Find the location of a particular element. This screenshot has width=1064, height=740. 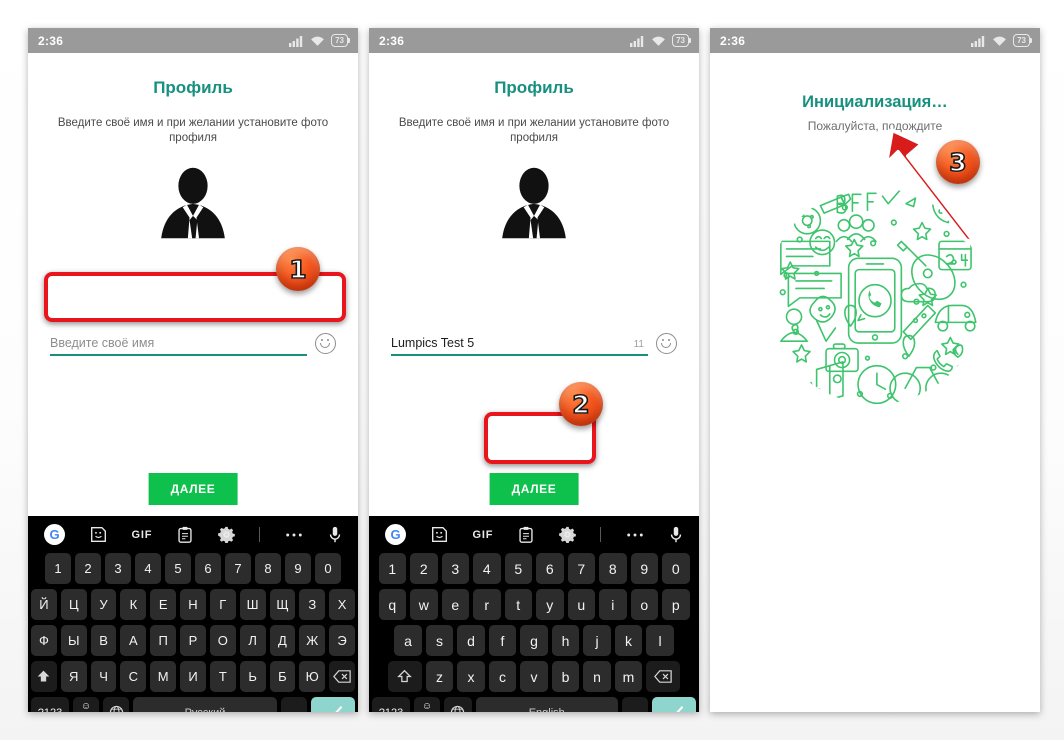

key: u is located at coordinates (581, 604).